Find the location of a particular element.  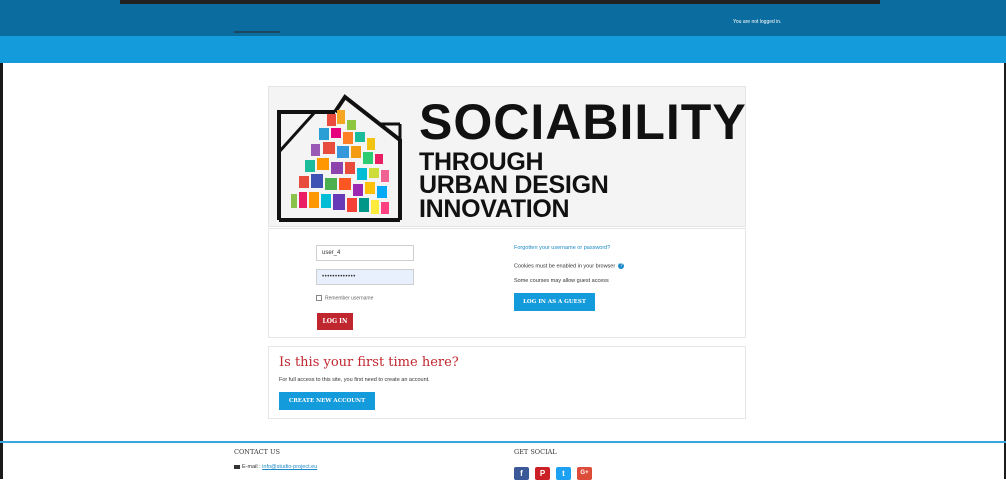

email-link: info@studio-project.eu is located at coordinates (289, 467).